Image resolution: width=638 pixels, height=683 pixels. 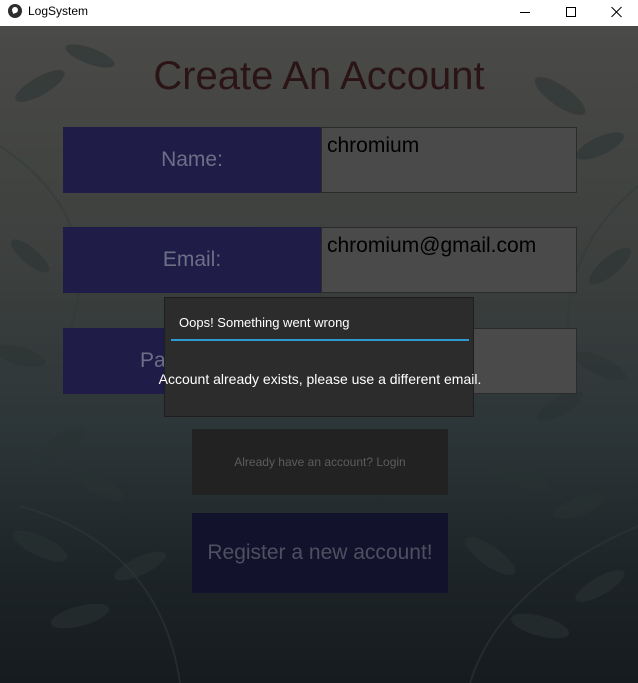 What do you see at coordinates (58, 11) in the screenshot?
I see `window-title: LogSystem` at bounding box center [58, 11].